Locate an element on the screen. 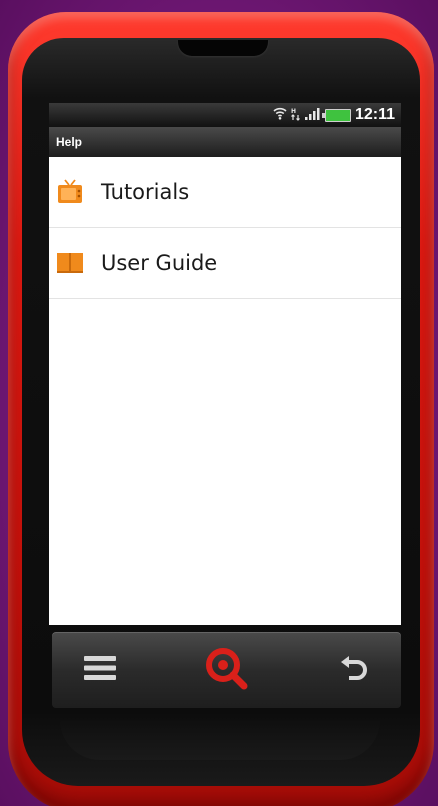  svg-text: H is located at coordinates (293, 111).